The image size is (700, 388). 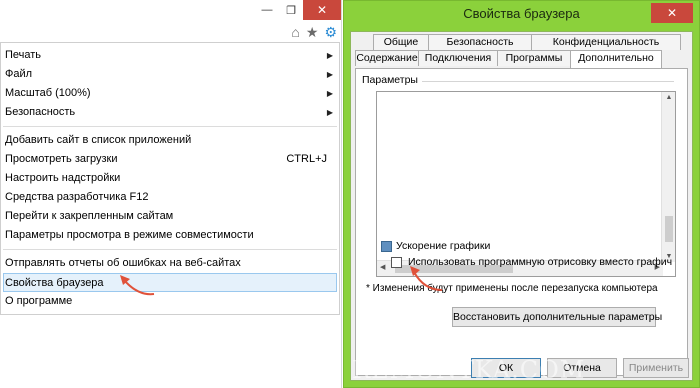 What do you see at coordinates (668, 177) in the screenshot?
I see `vertical-scrollbar: ▲ ▼` at bounding box center [668, 177].